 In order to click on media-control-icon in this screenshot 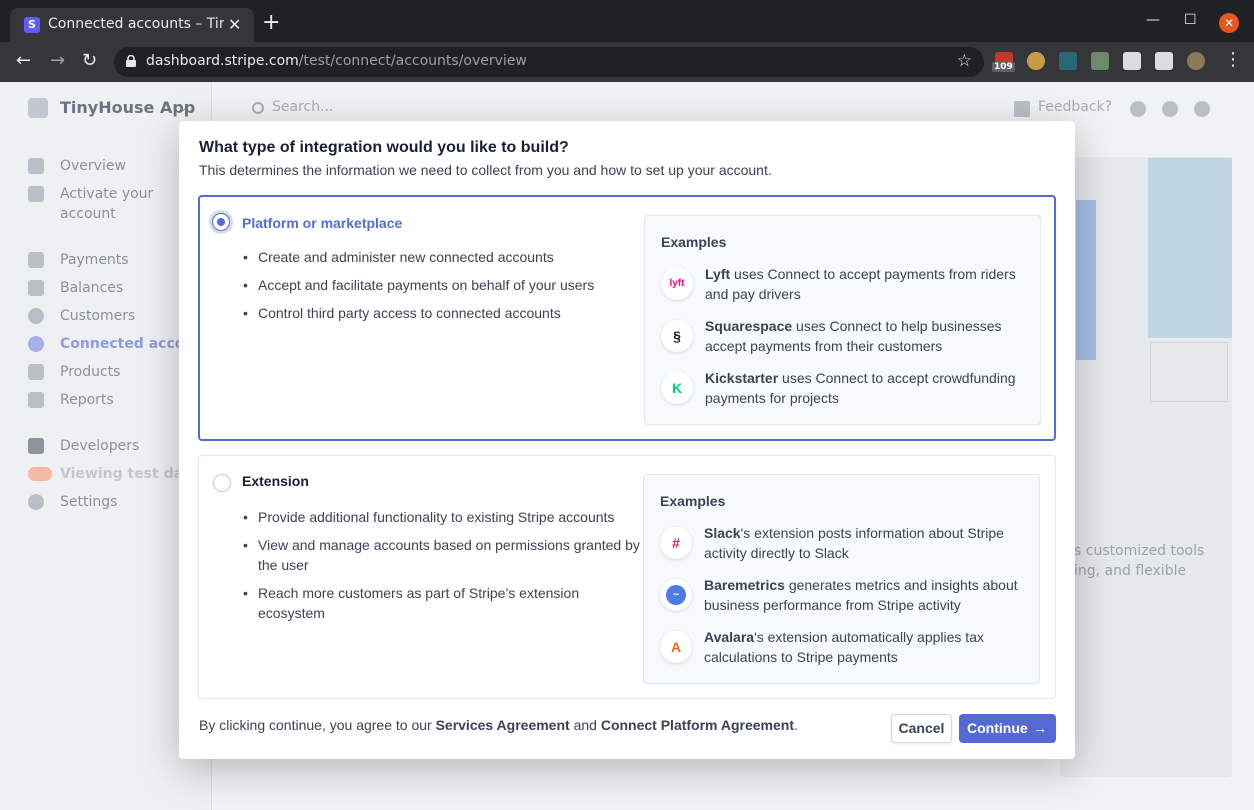, I will do `click(1164, 61)`.